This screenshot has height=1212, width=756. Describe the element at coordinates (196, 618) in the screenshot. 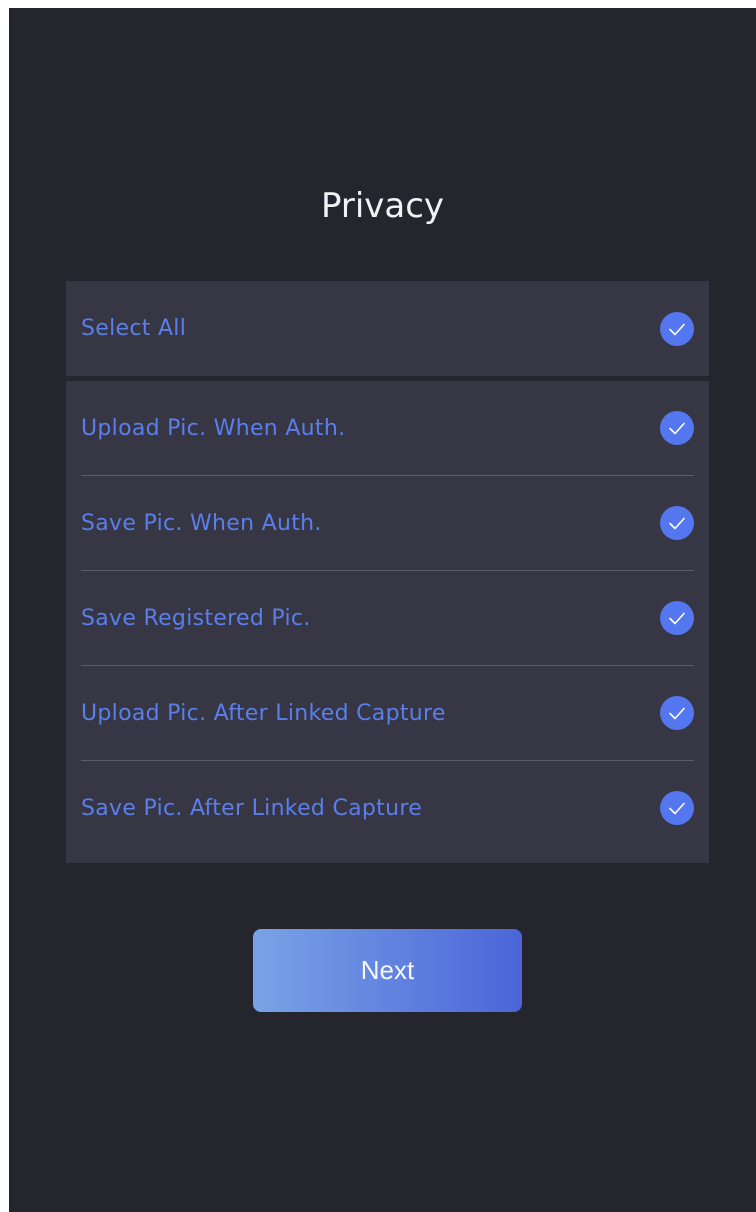

I see `option-label: Save Registered Pic.` at that location.